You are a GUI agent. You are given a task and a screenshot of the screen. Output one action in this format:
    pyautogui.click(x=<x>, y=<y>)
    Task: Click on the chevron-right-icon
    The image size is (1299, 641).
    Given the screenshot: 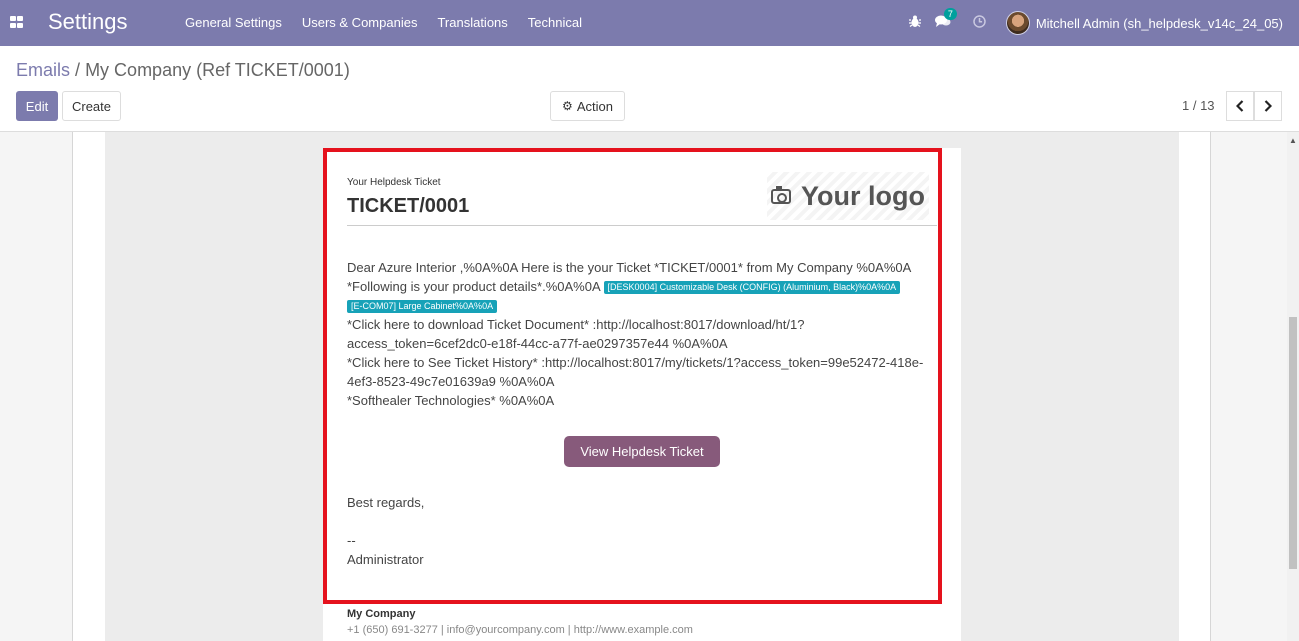 What is the action you would take?
    pyautogui.click(x=1268, y=106)
    